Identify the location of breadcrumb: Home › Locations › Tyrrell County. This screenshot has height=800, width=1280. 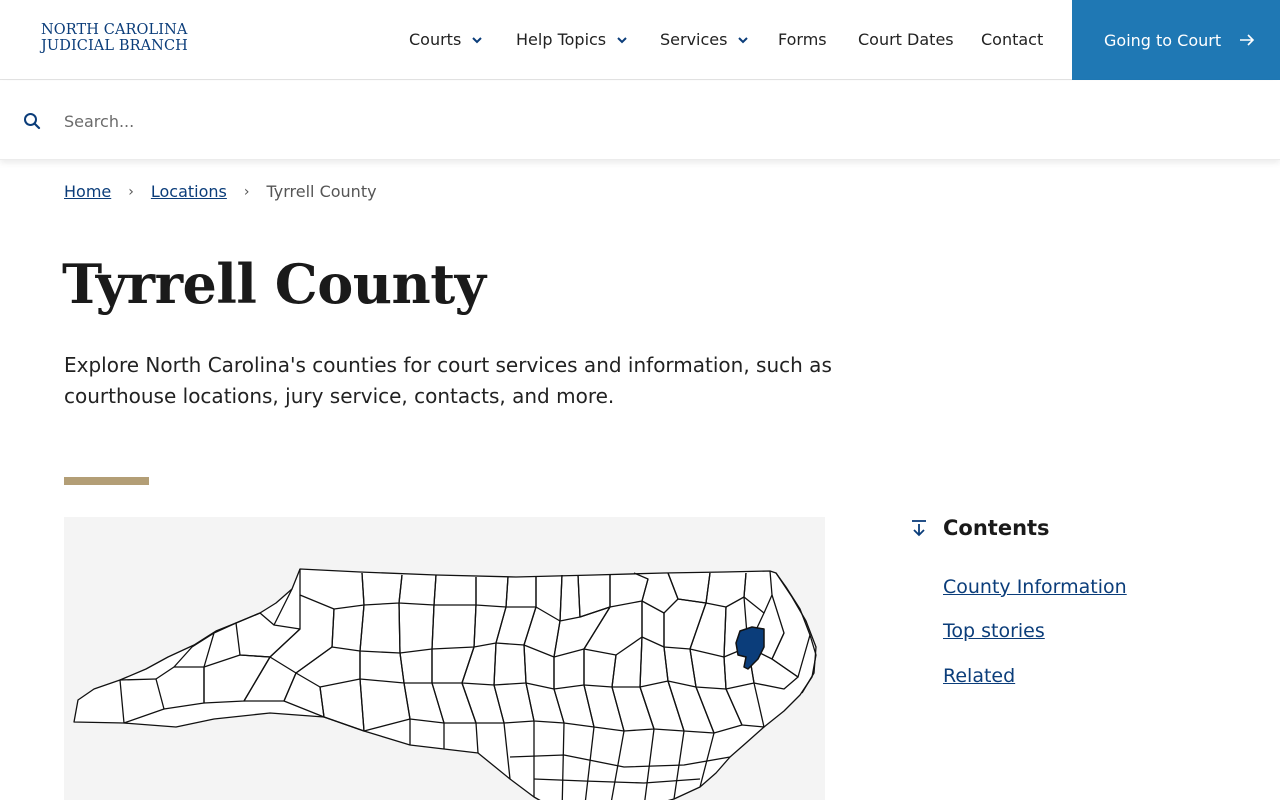
(220, 191).